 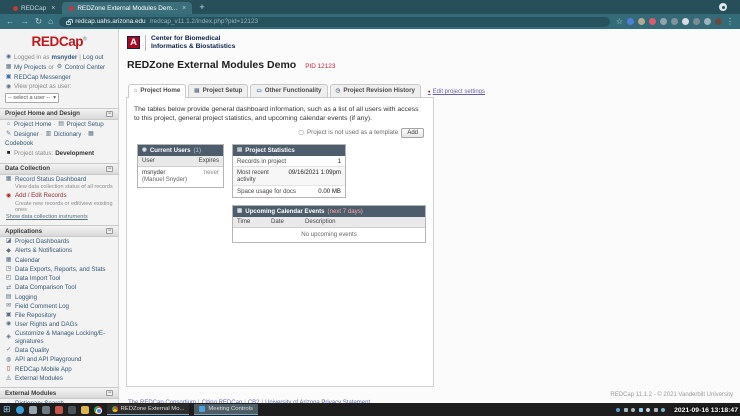 What do you see at coordinates (97, 409) in the screenshot?
I see `chrome-icon` at bounding box center [97, 409].